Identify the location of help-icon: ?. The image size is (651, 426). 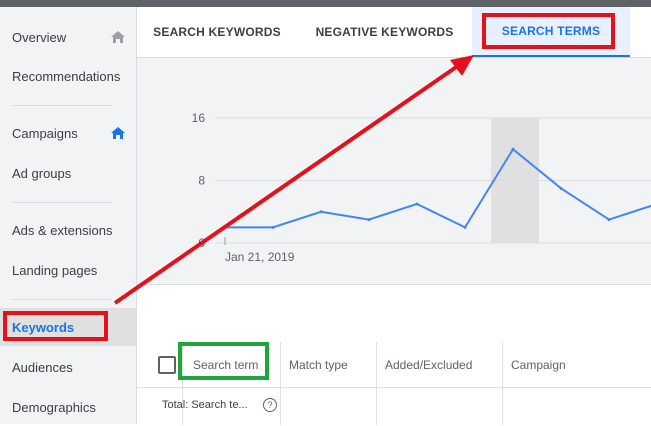
(270, 405).